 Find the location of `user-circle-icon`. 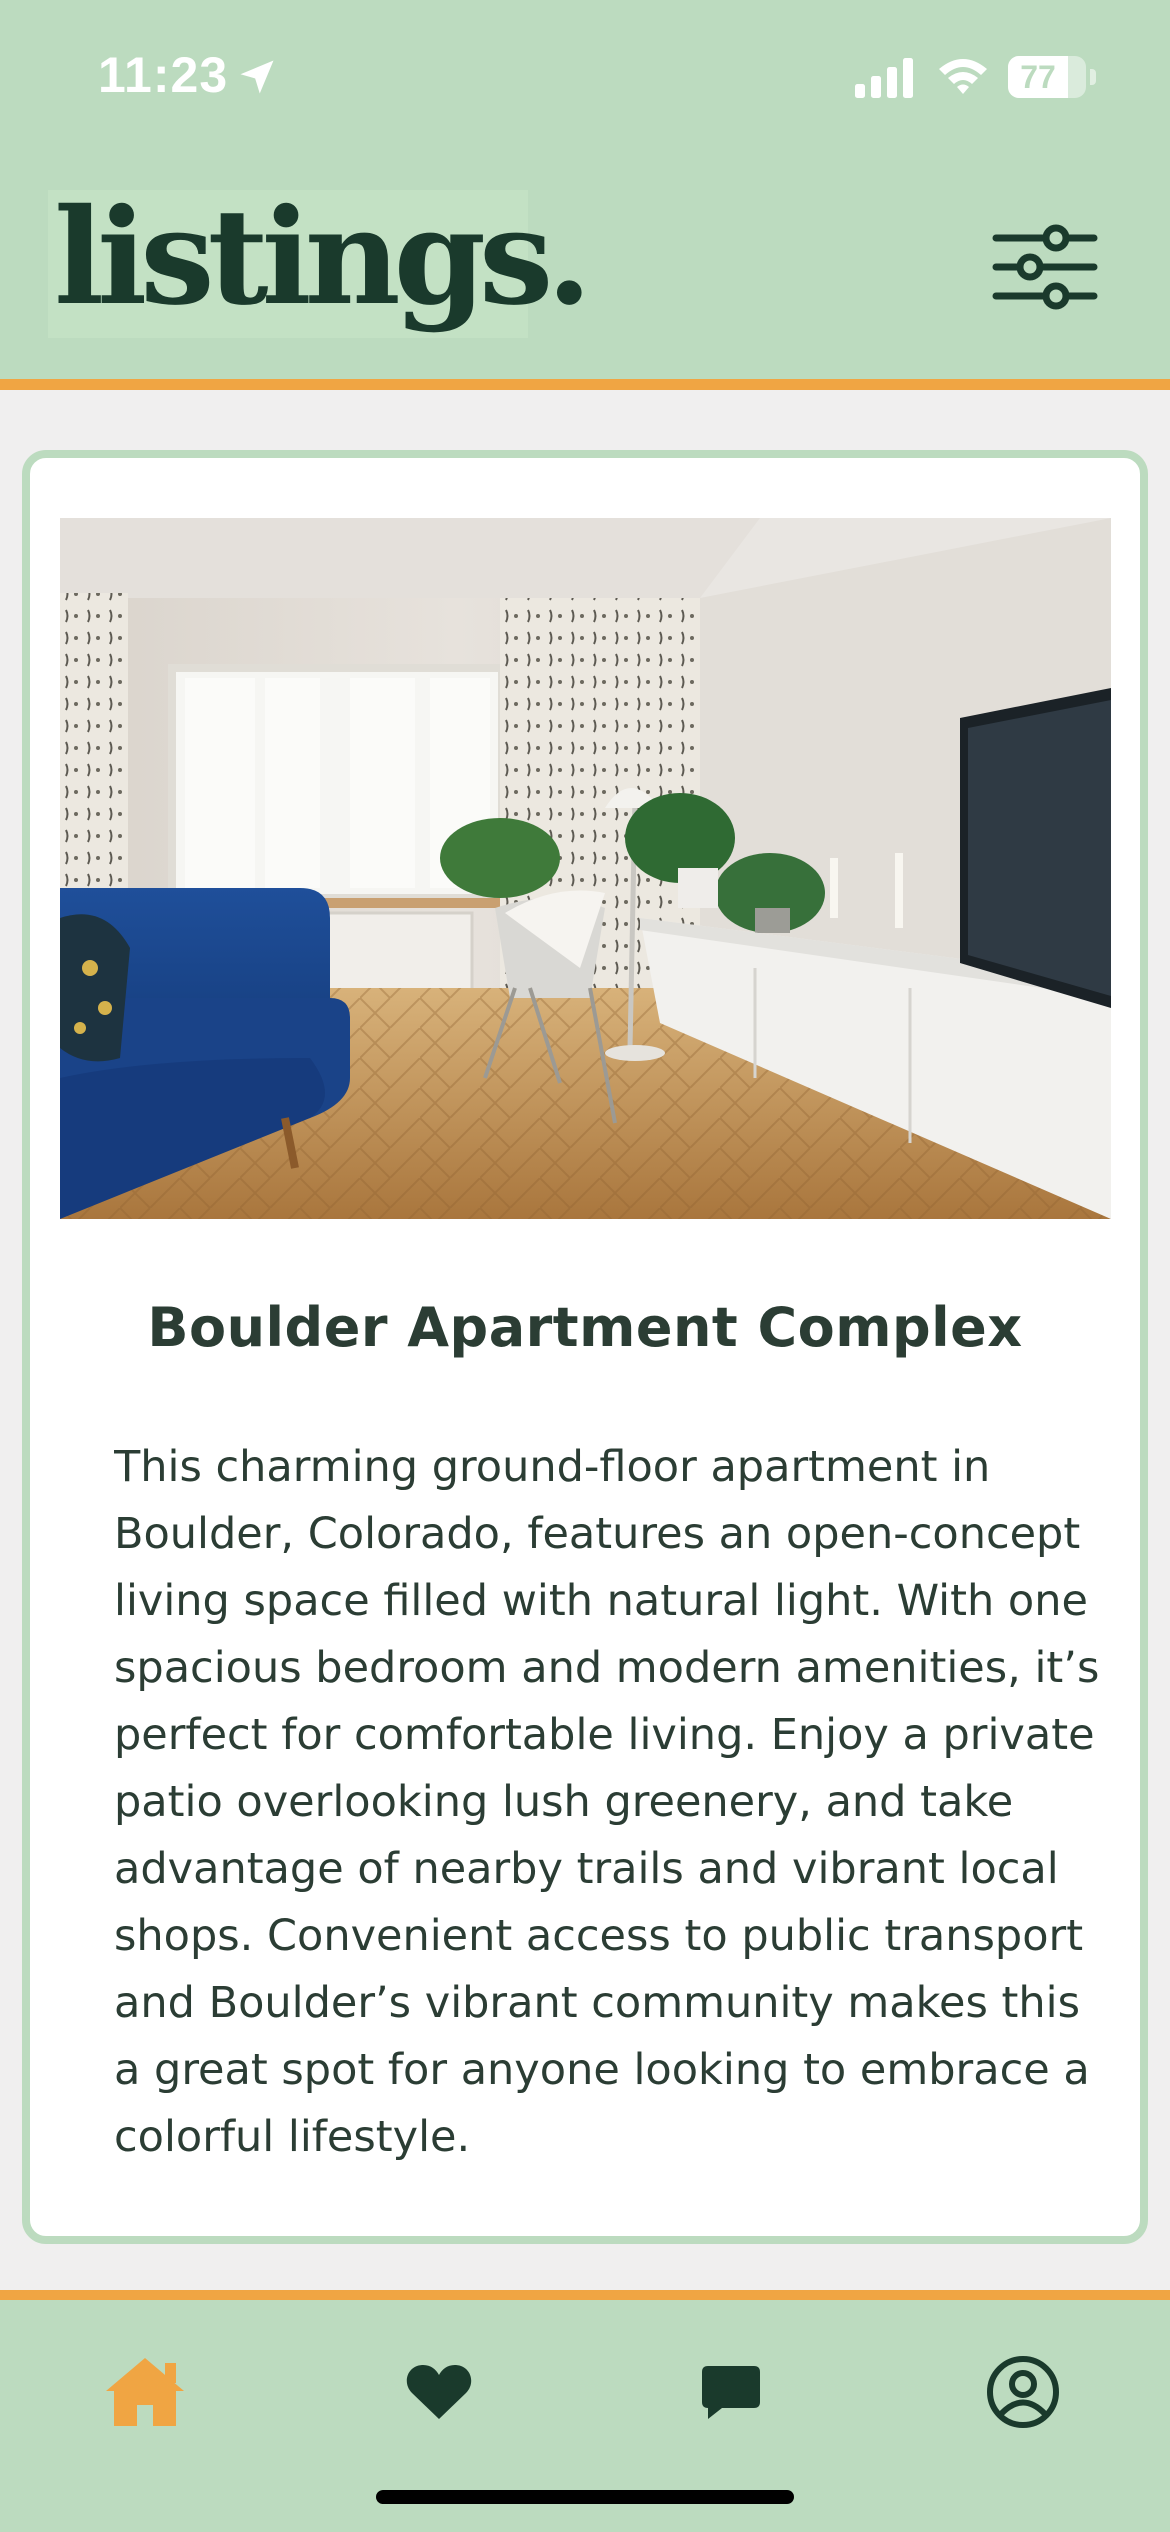

user-circle-icon is located at coordinates (1023, 2392).